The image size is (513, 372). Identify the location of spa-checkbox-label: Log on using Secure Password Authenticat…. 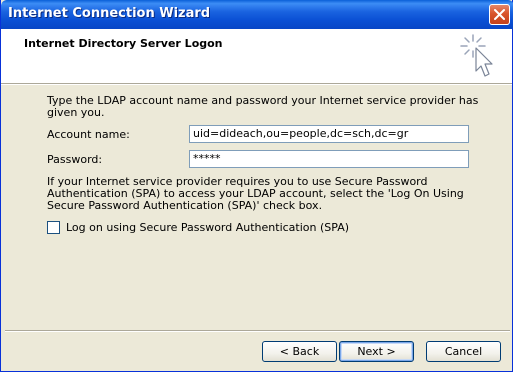
(207, 227).